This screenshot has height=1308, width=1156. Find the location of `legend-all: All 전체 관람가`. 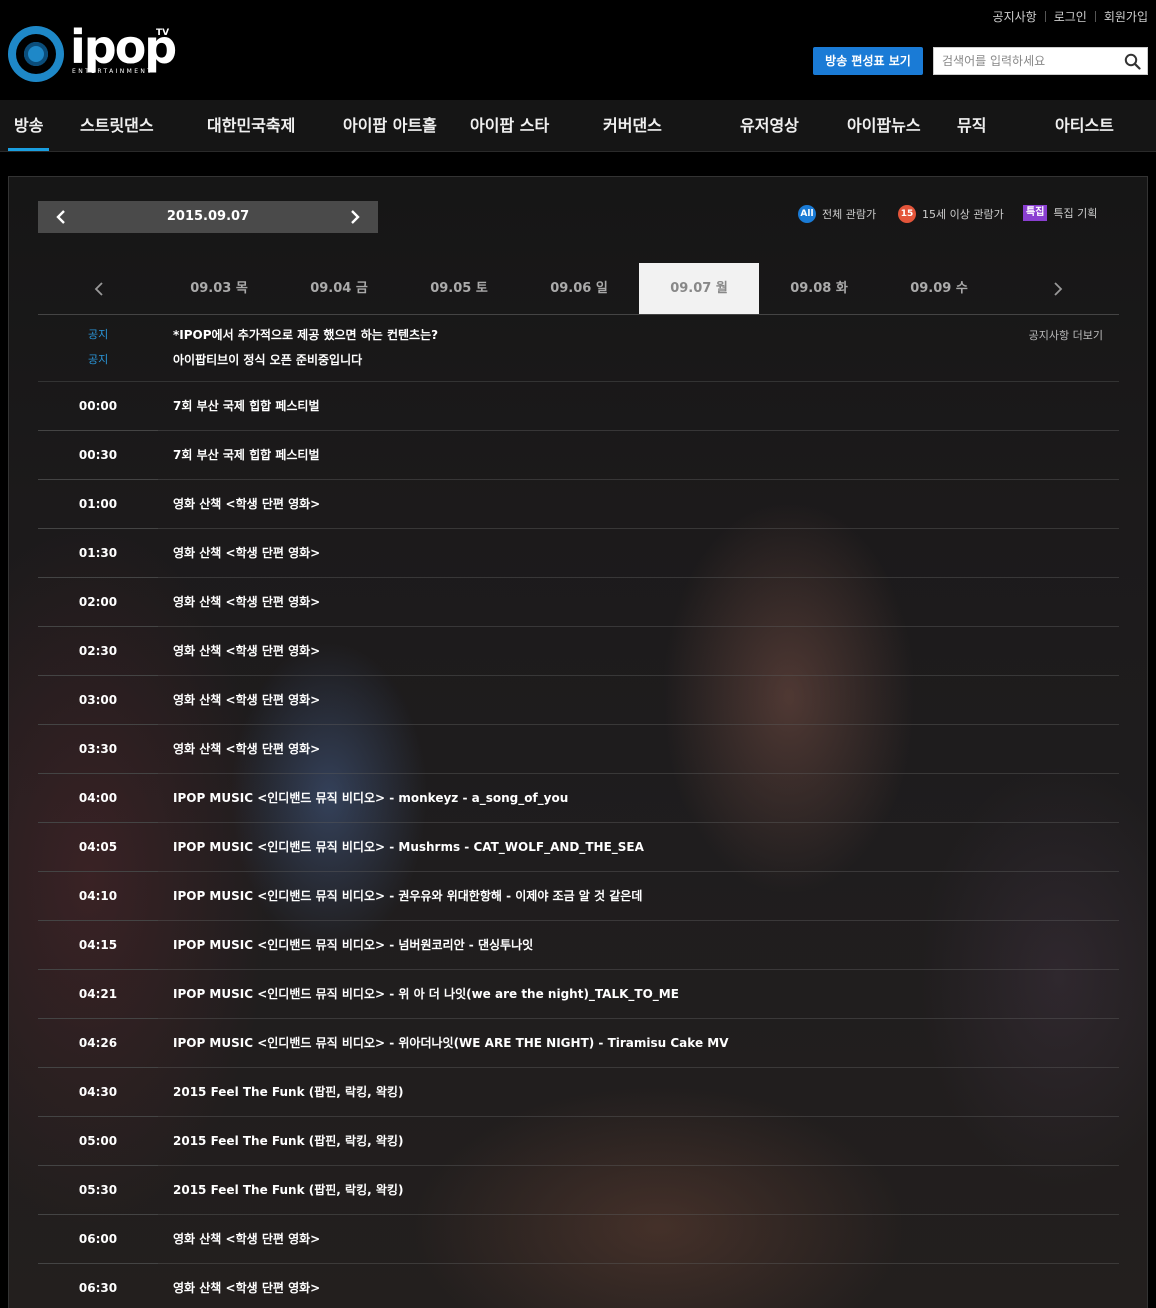

legend-all: All 전체 관람가 is located at coordinates (837, 214).